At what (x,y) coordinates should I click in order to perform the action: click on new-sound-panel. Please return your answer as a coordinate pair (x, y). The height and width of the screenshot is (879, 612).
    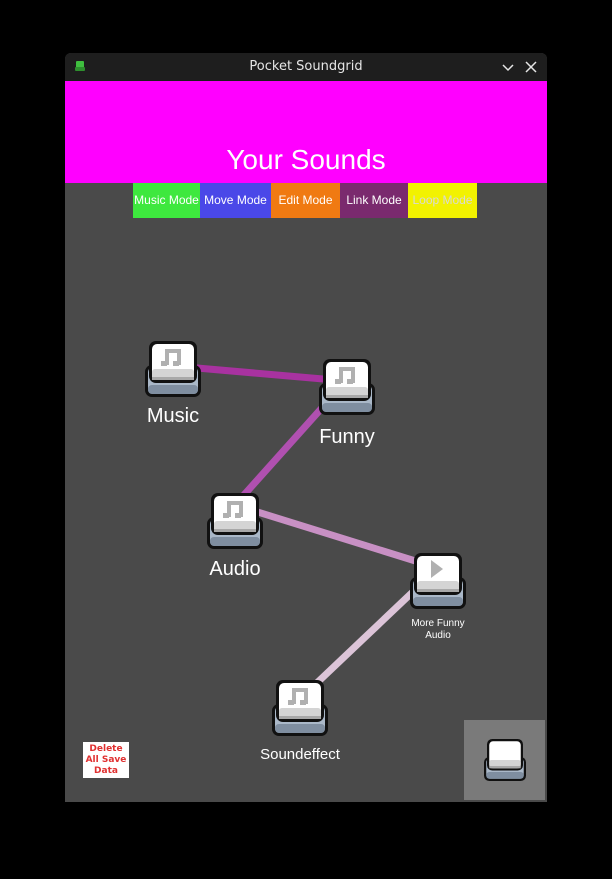
    Looking at the image, I should click on (504, 760).